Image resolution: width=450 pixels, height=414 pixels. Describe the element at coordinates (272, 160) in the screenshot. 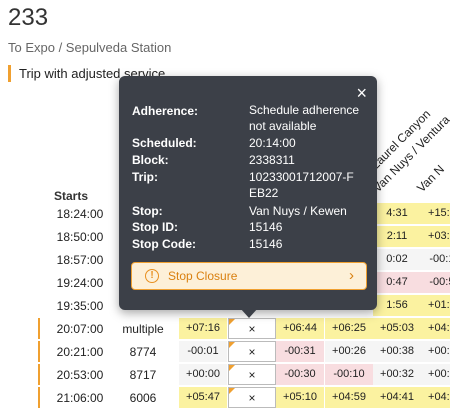

I see `block-value: 2338311` at that location.